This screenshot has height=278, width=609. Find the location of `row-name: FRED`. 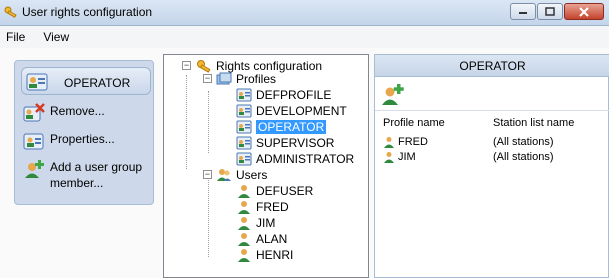

row-name: FRED is located at coordinates (413, 142).